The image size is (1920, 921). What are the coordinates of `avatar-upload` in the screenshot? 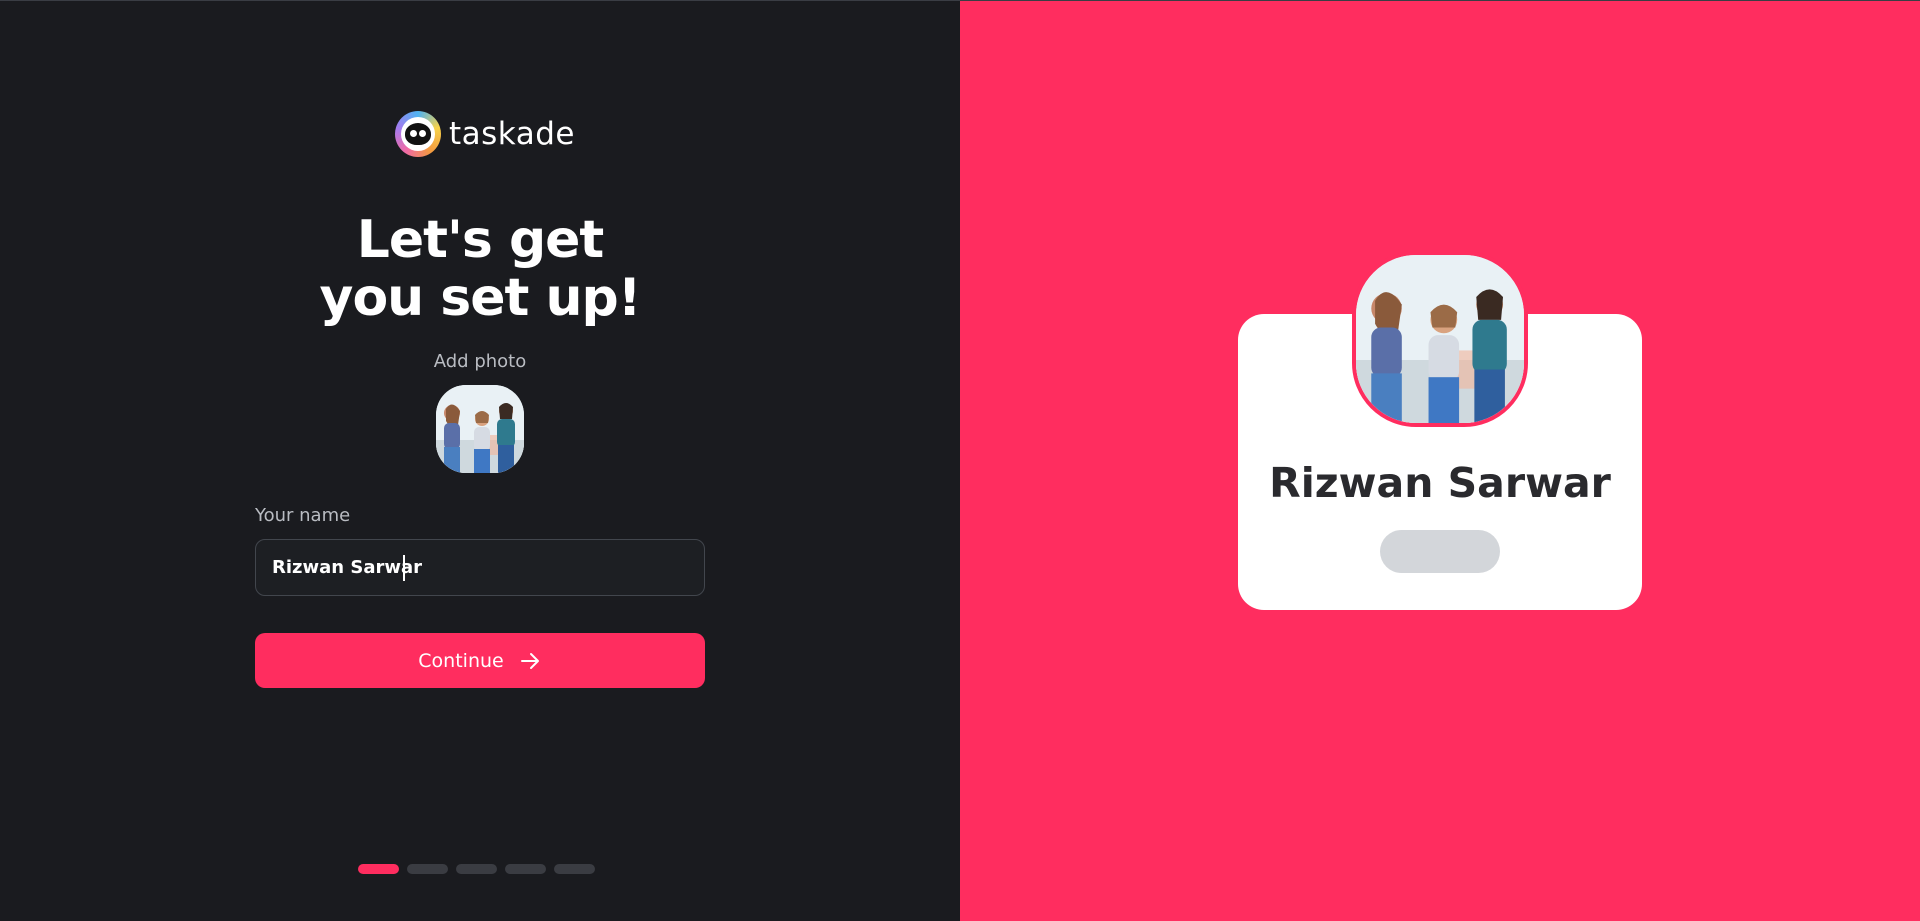 It's located at (480, 429).